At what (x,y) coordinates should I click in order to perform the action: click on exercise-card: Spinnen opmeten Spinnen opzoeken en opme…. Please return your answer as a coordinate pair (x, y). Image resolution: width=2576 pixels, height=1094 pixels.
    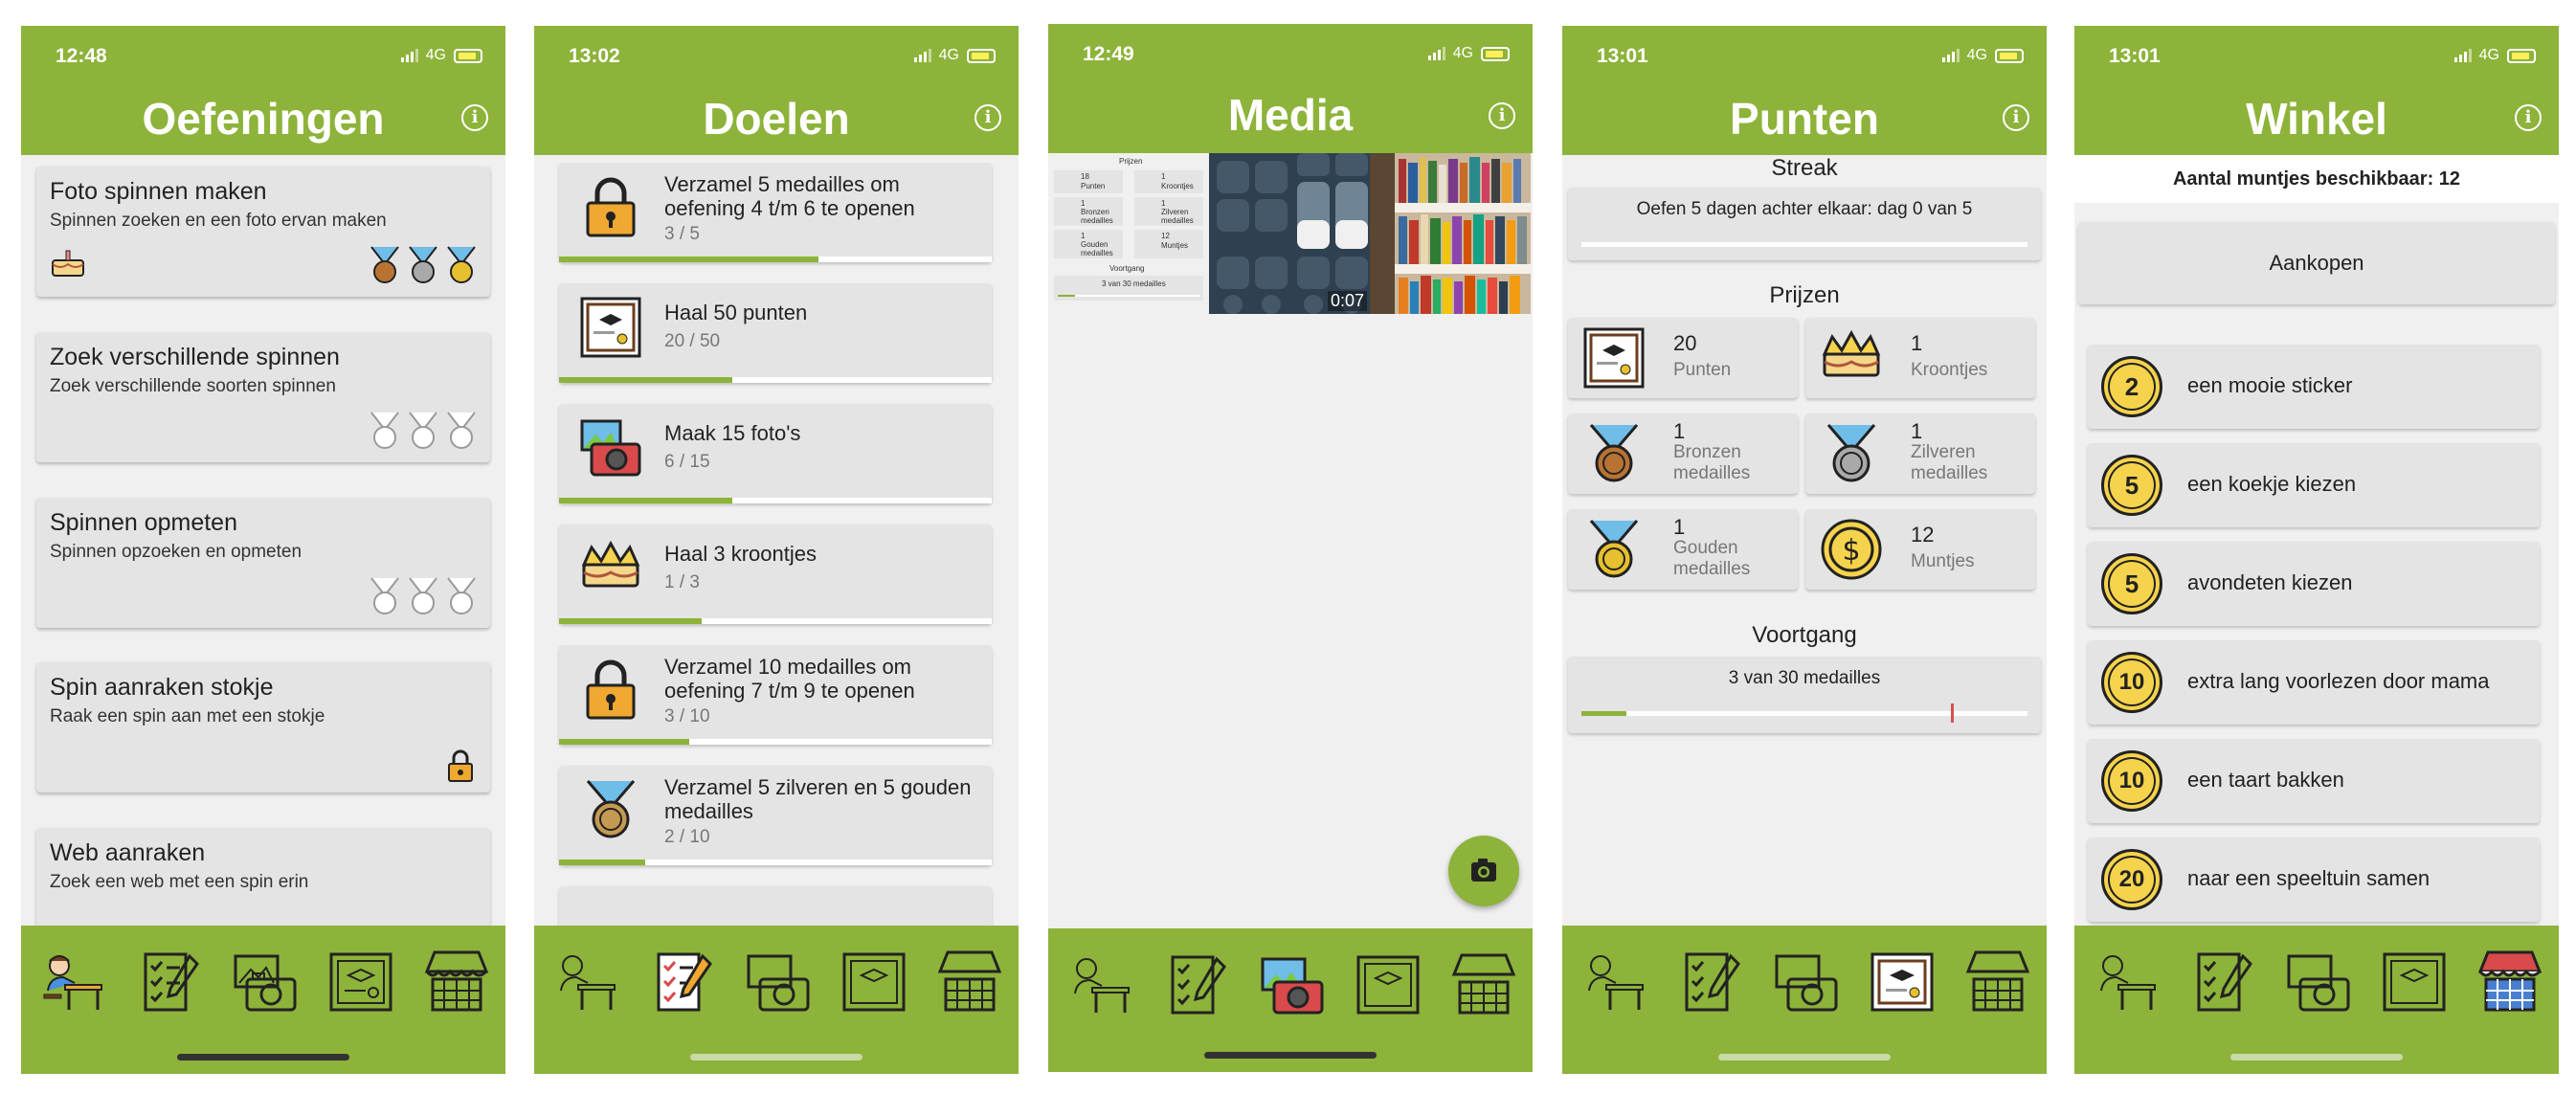
    Looking at the image, I should click on (263, 563).